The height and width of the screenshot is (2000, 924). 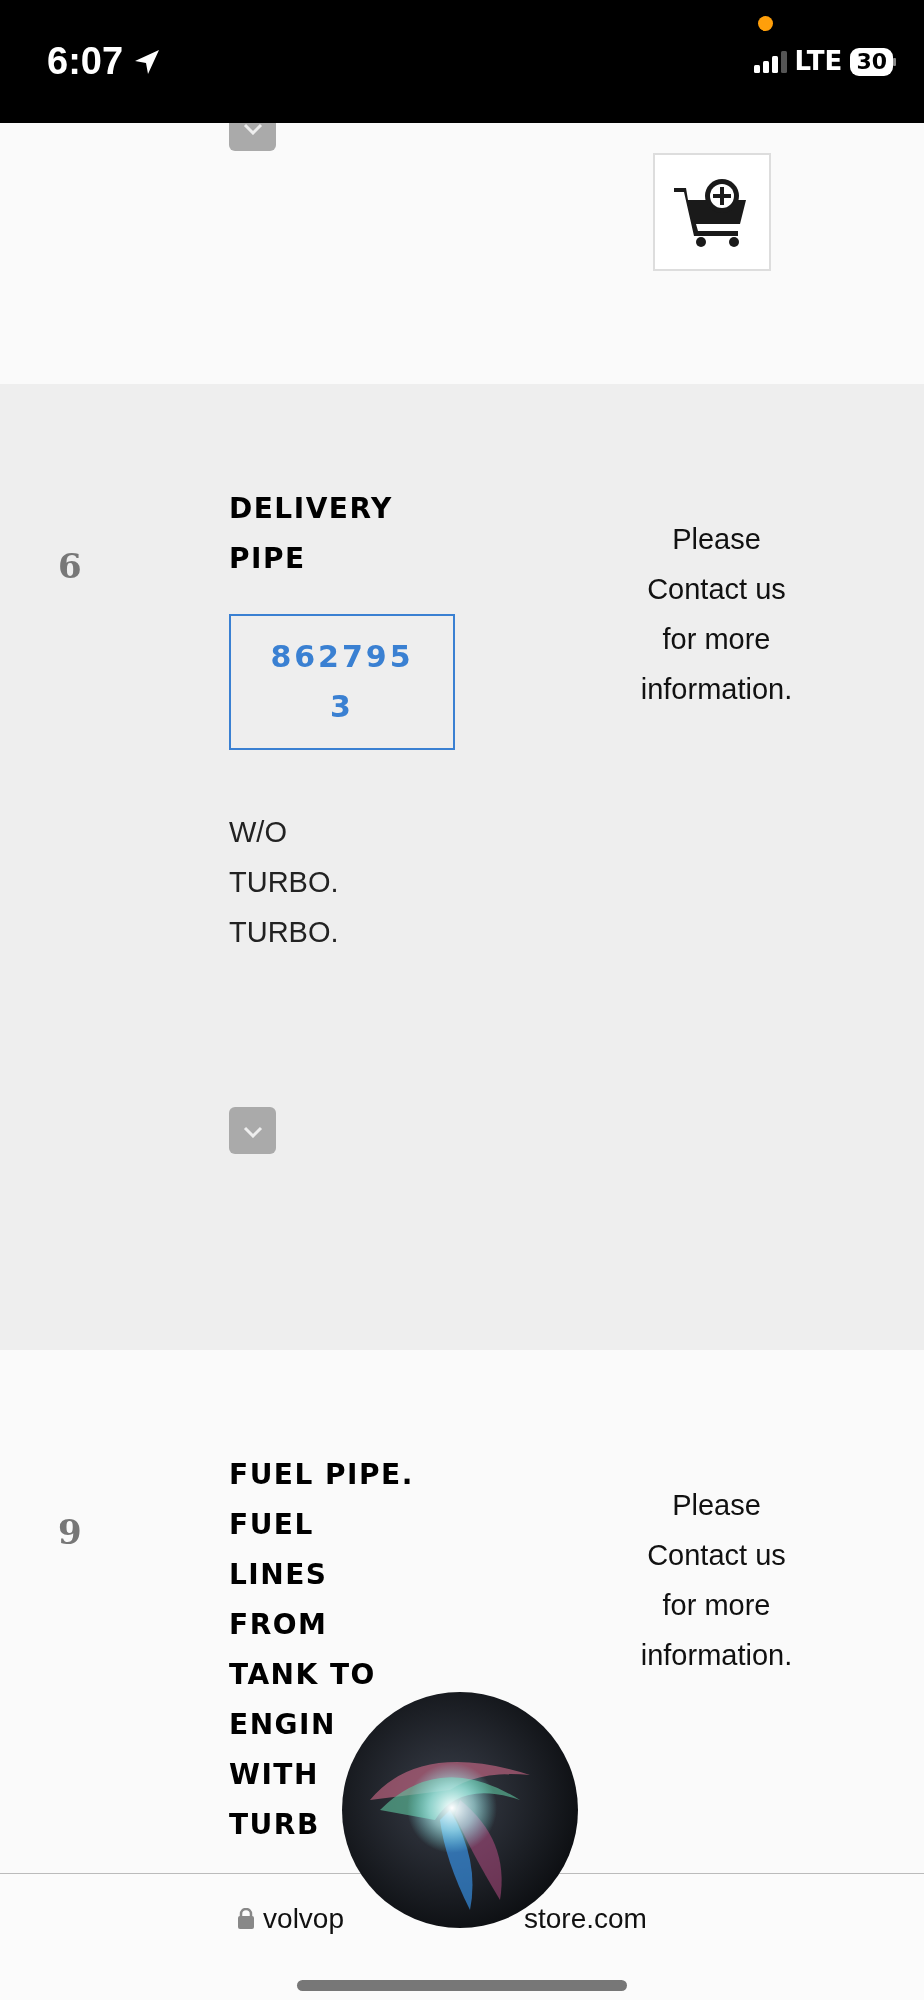 What do you see at coordinates (70, 566) in the screenshot?
I see `item-number: 6` at bounding box center [70, 566].